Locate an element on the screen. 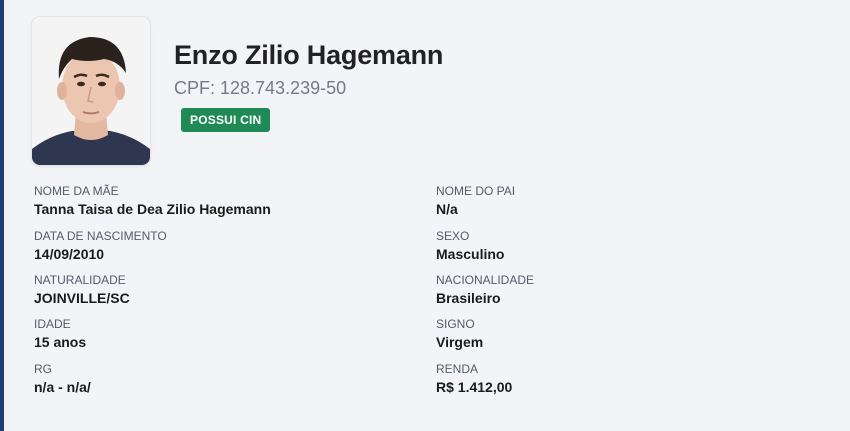 This screenshot has height=431, width=850. field-birthplace: NATURALIDADE JOINVILLE/SC is located at coordinates (82, 290).